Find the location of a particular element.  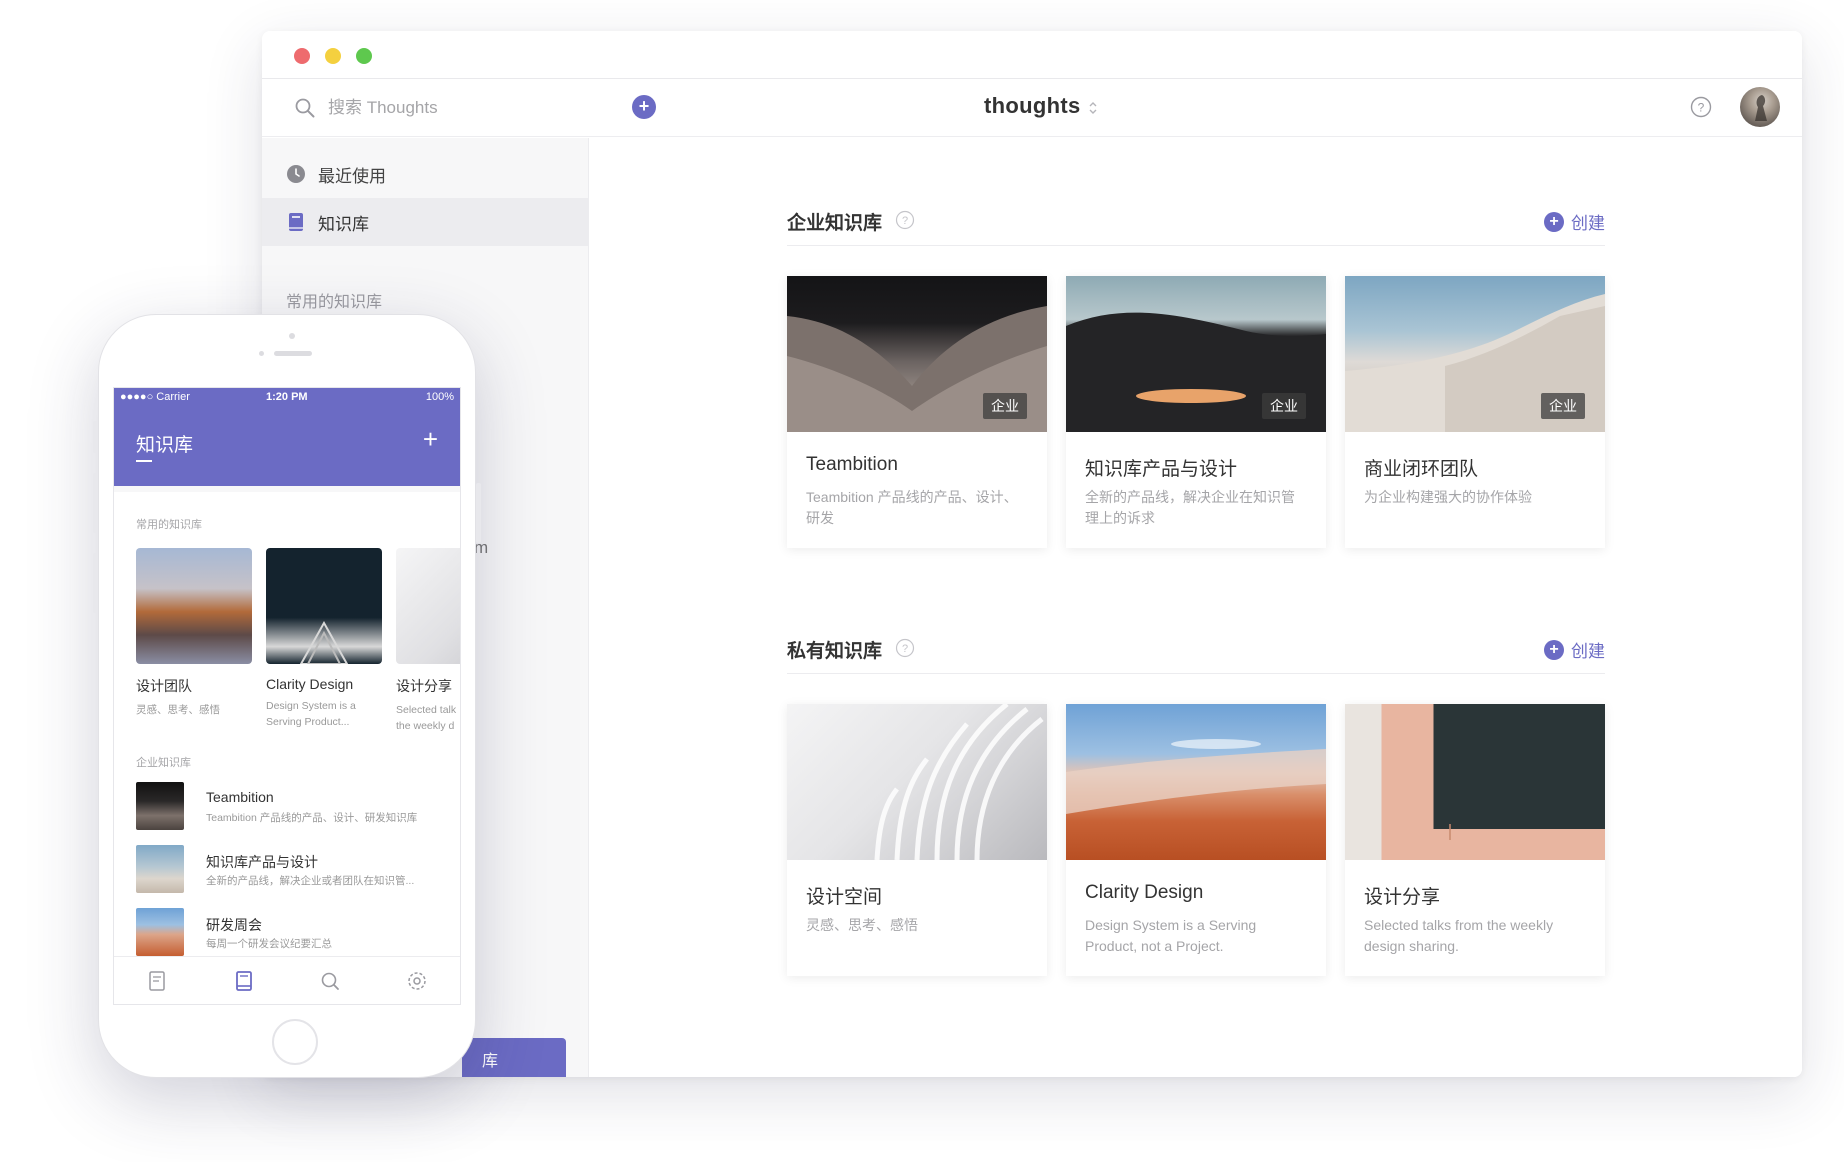

status-battery: 100% is located at coordinates (439, 397).